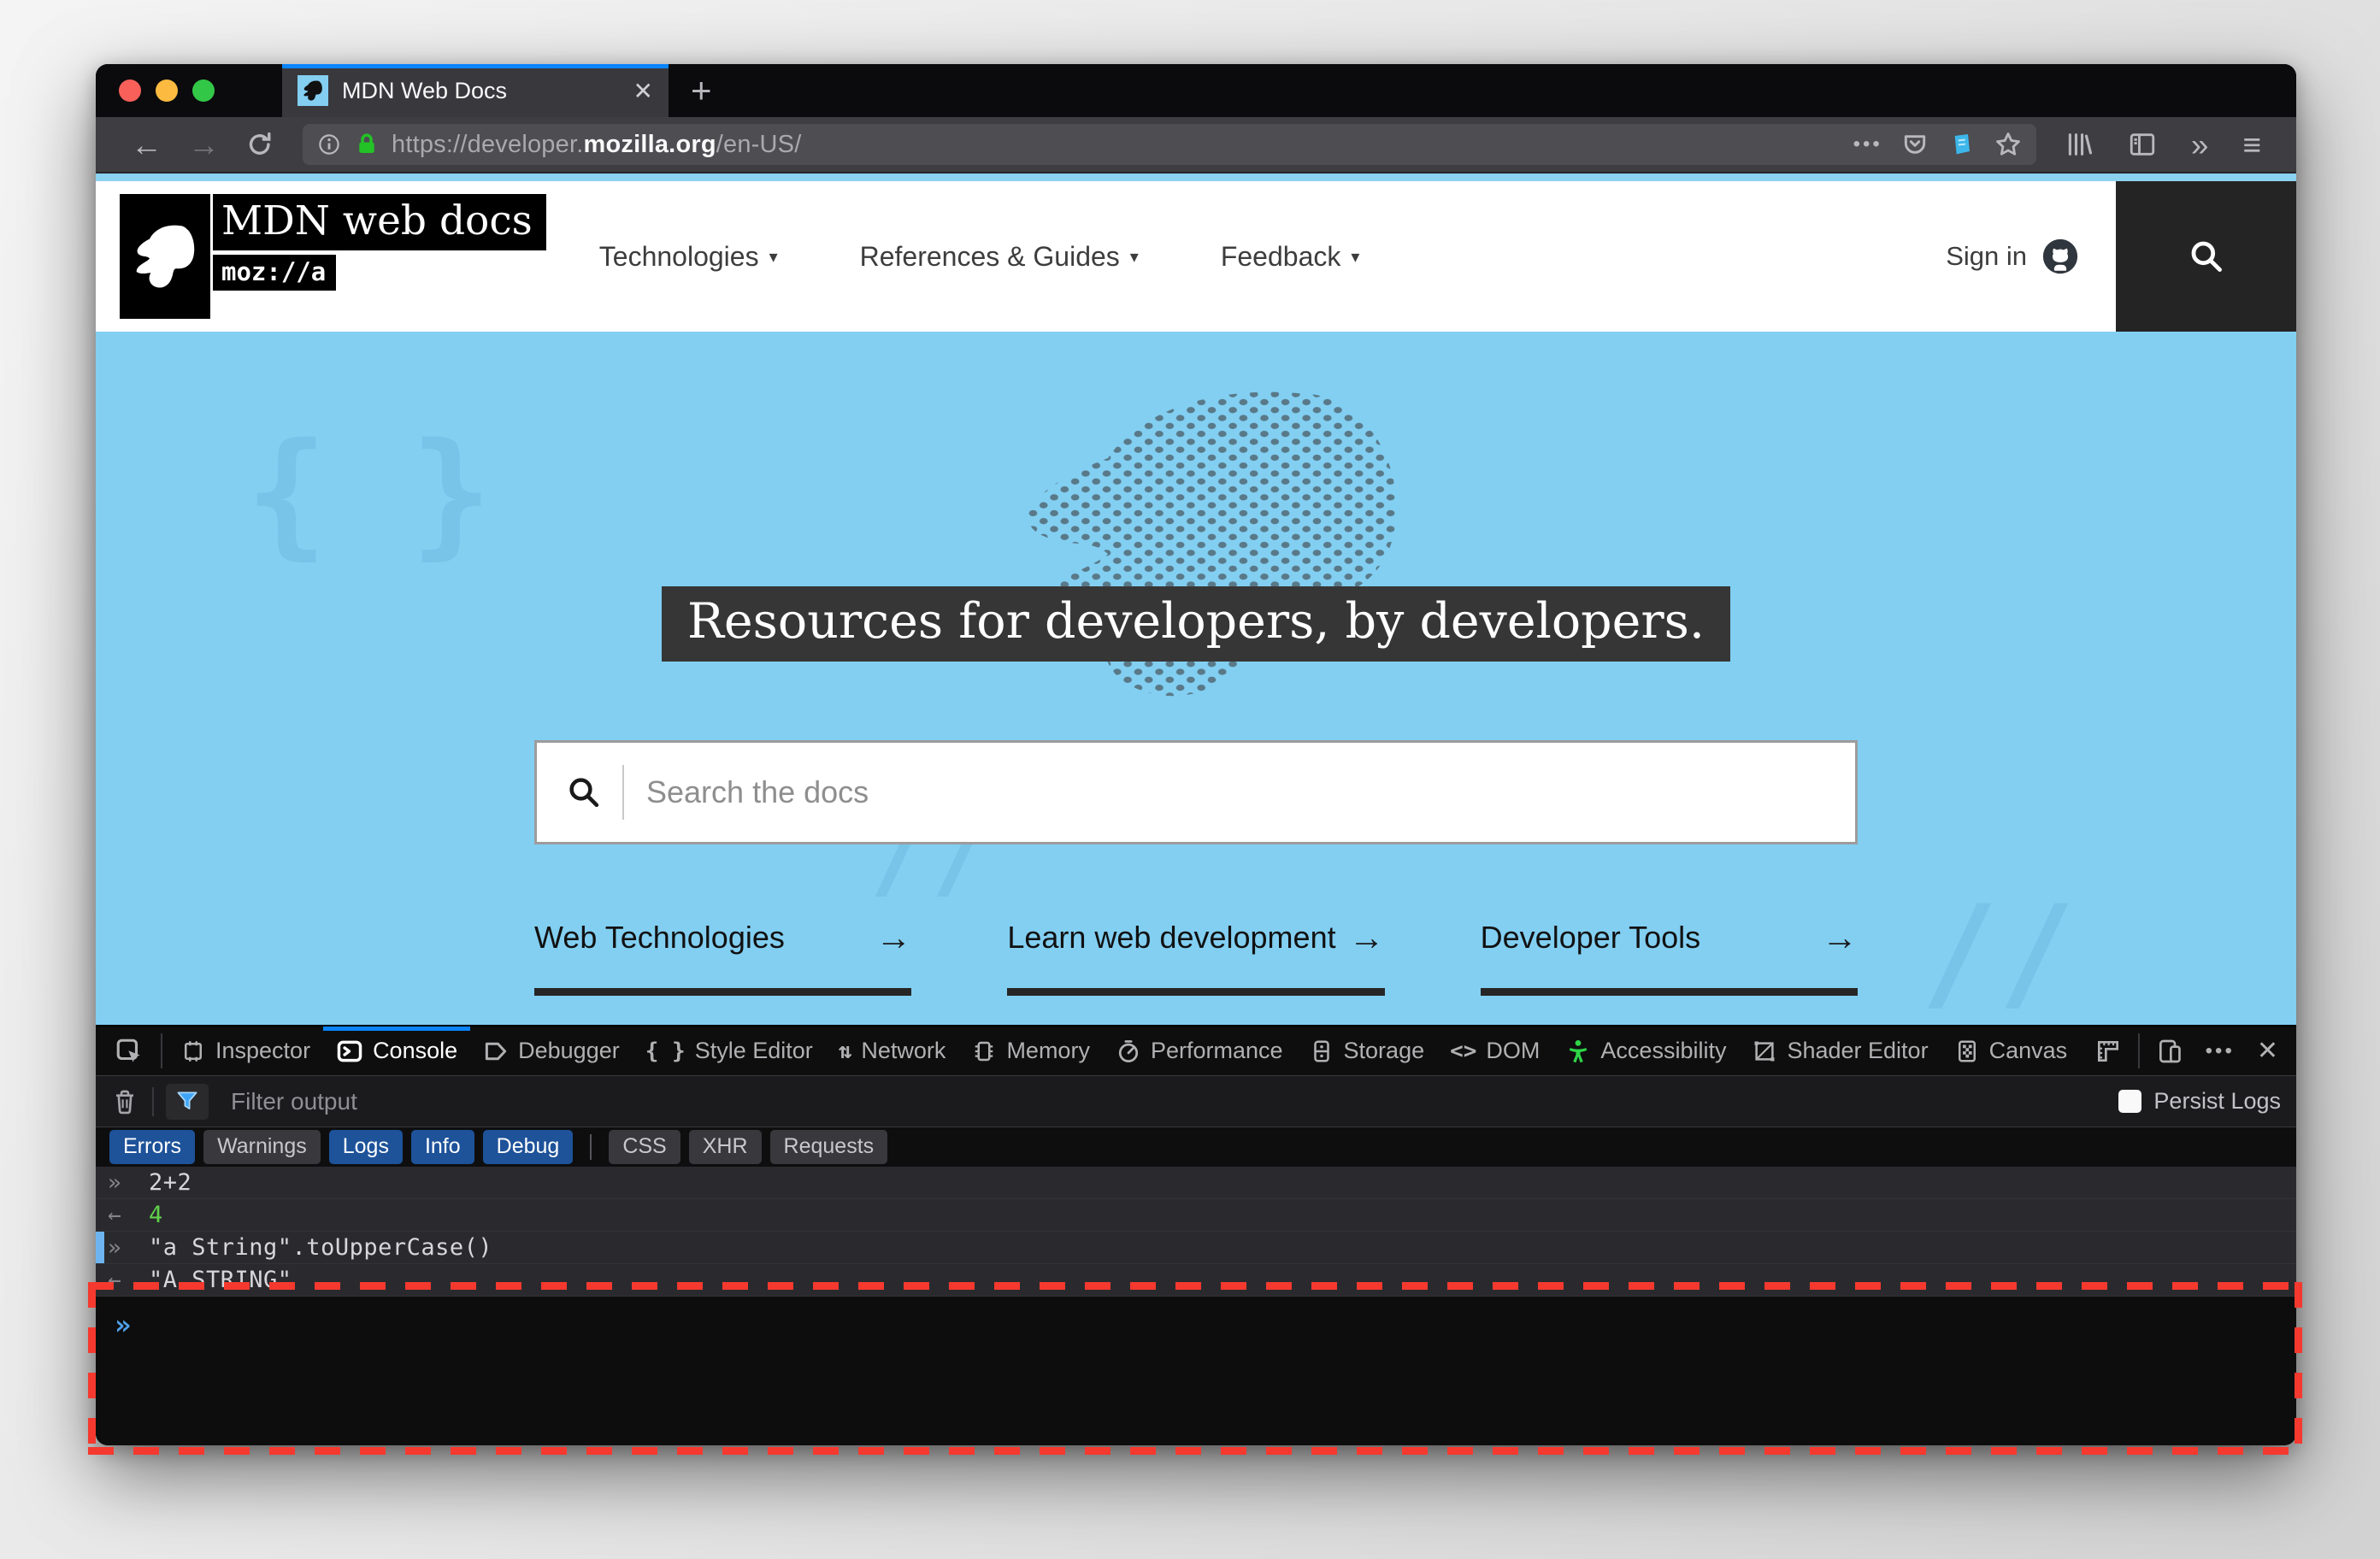 This screenshot has width=2380, height=1559. I want to click on devtools-options-icon: •••, so click(2220, 1051).